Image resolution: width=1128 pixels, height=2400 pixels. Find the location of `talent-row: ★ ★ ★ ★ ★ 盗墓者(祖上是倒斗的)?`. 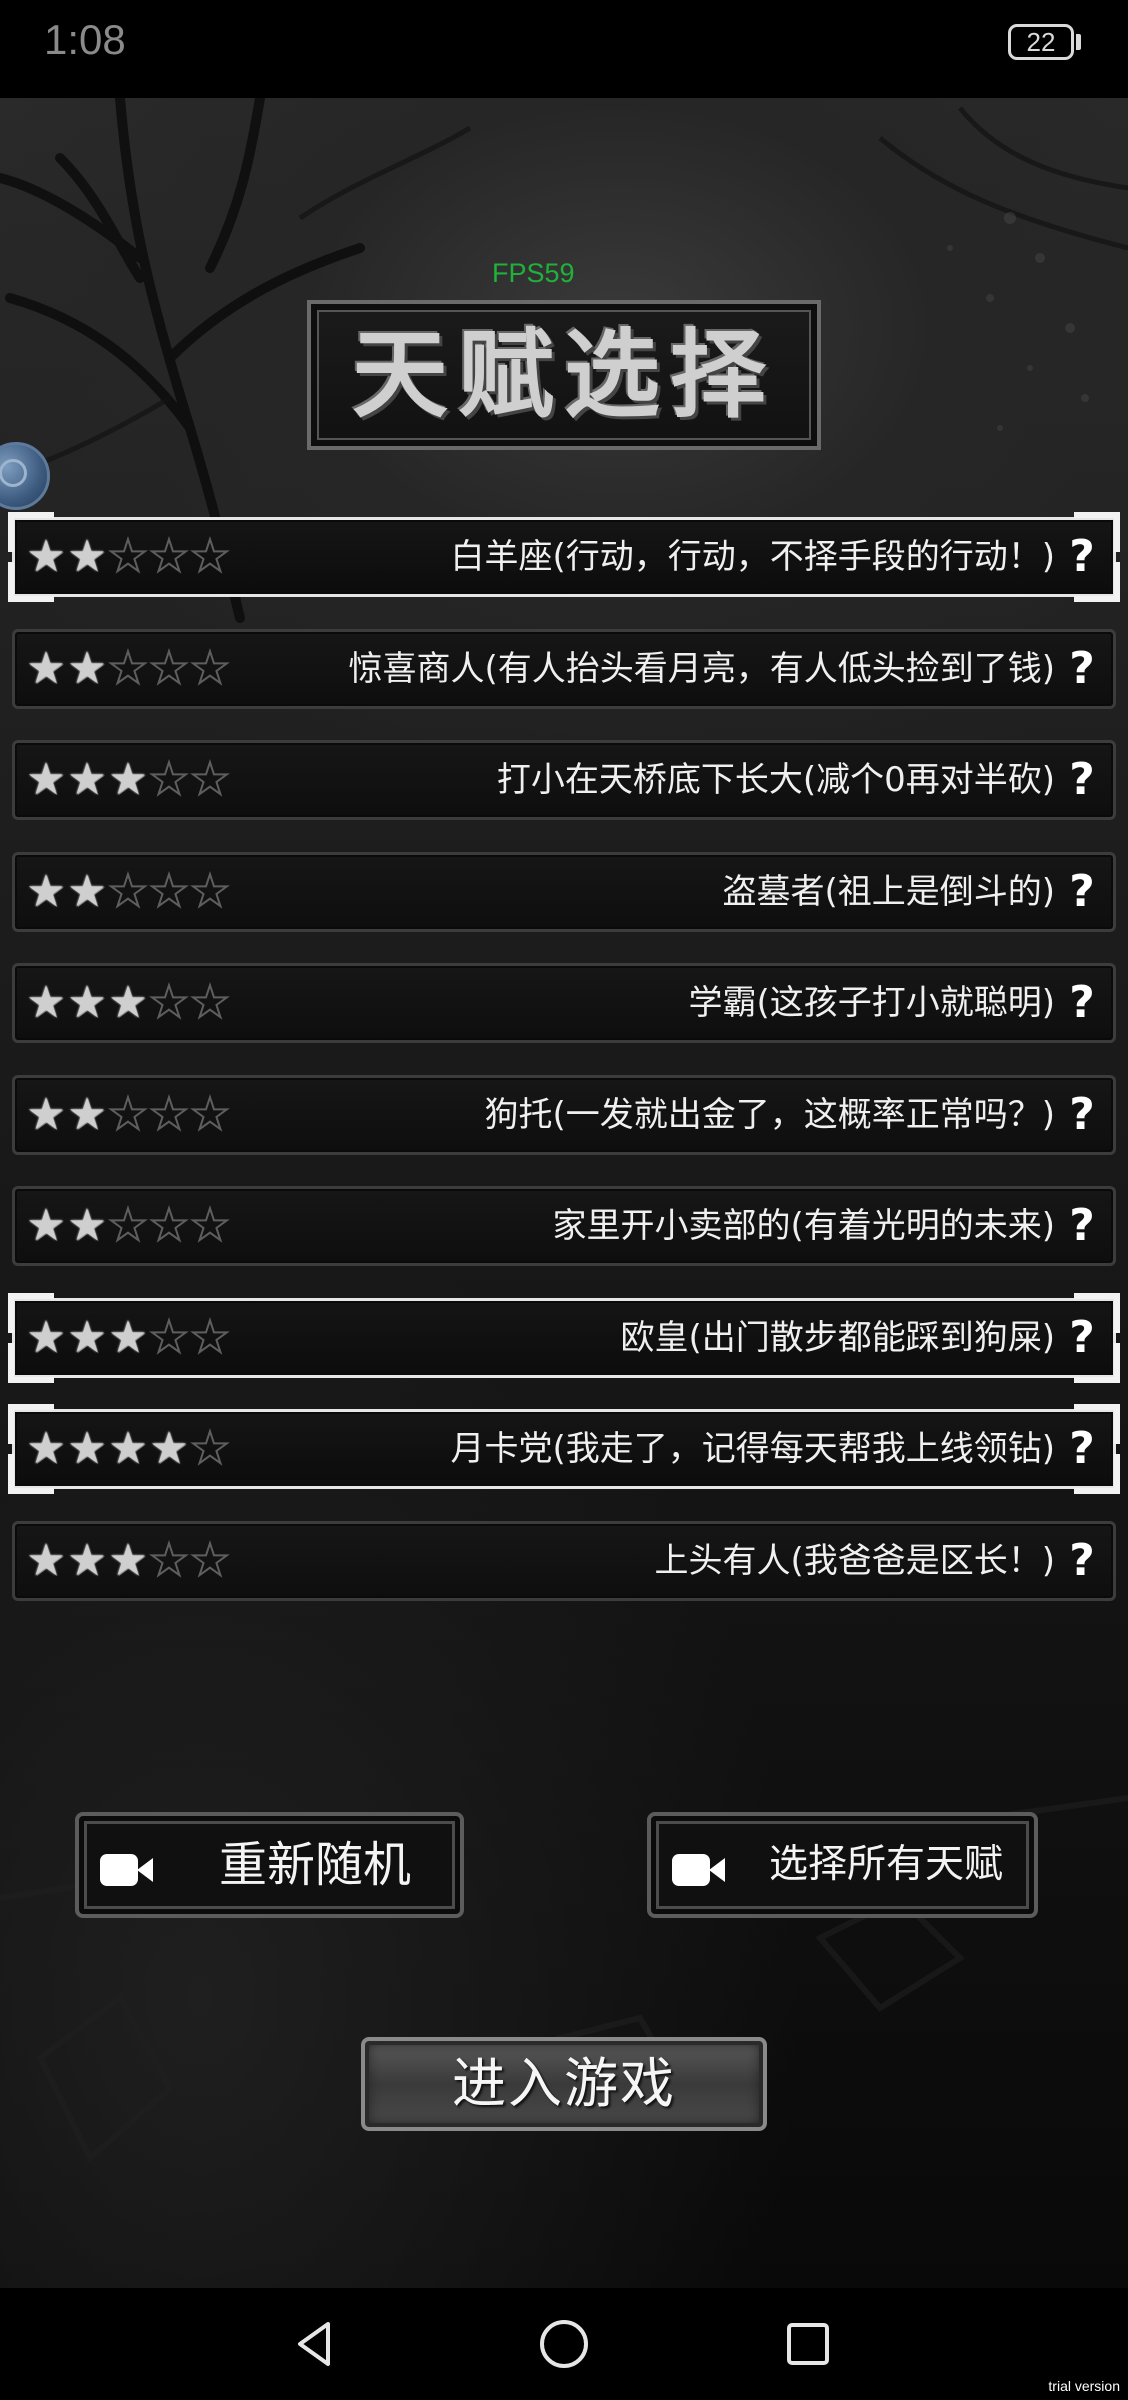

talent-row: ★ ★ ★ ★ ★ 盗墓者(祖上是倒斗的)? is located at coordinates (564, 892).